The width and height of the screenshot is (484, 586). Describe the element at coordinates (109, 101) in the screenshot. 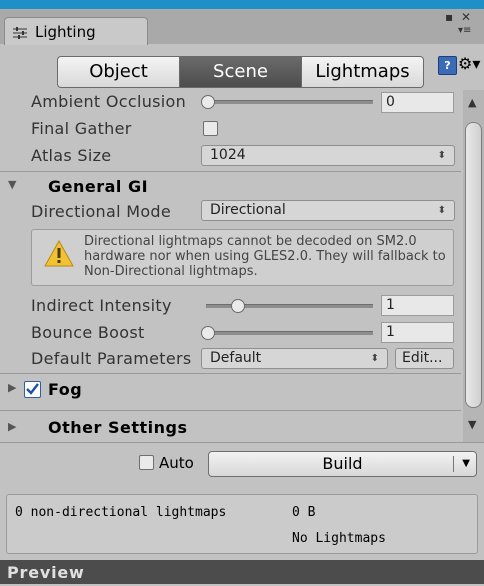

I see `ambient-occlusion-label: Ambient Occlusion` at that location.